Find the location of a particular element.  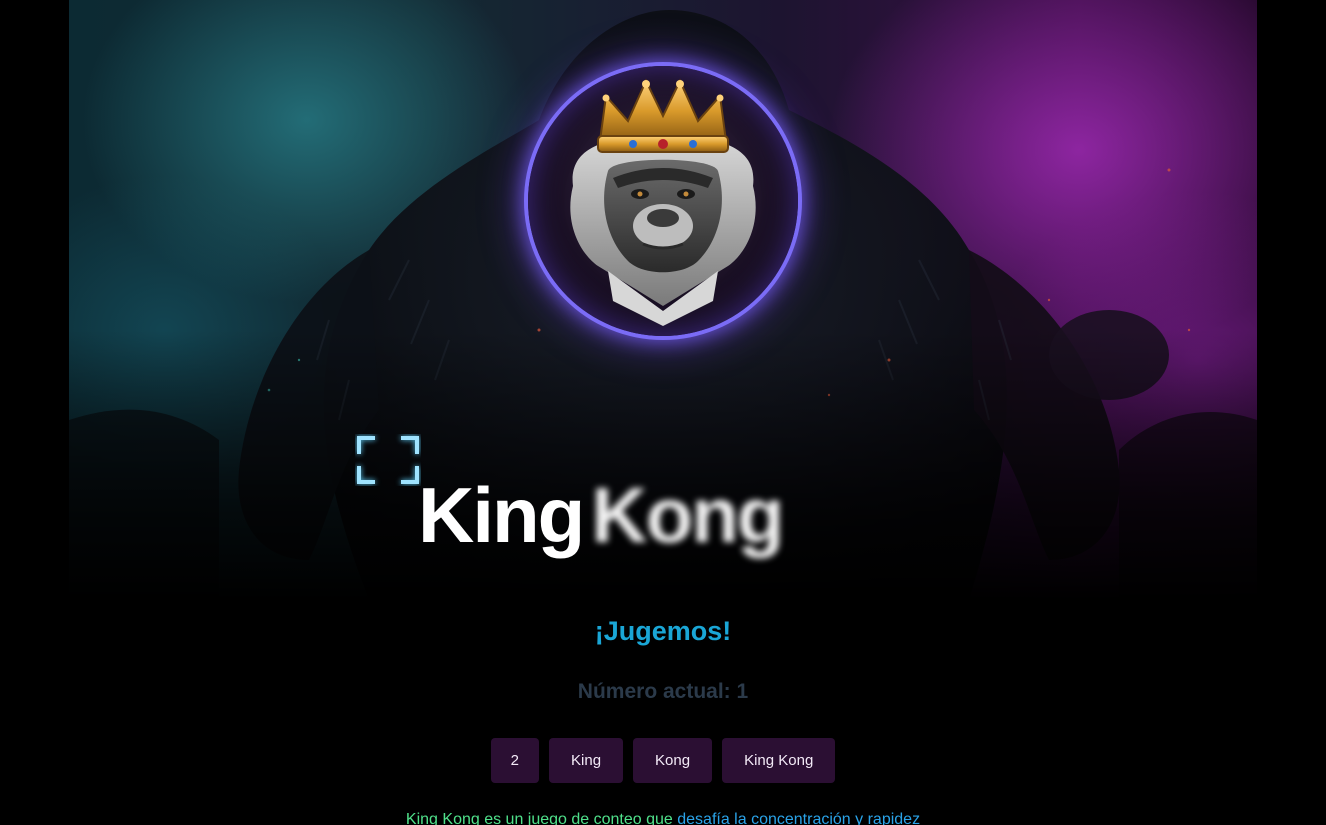

current-number-display: Número actual: 1 is located at coordinates (663, 692).